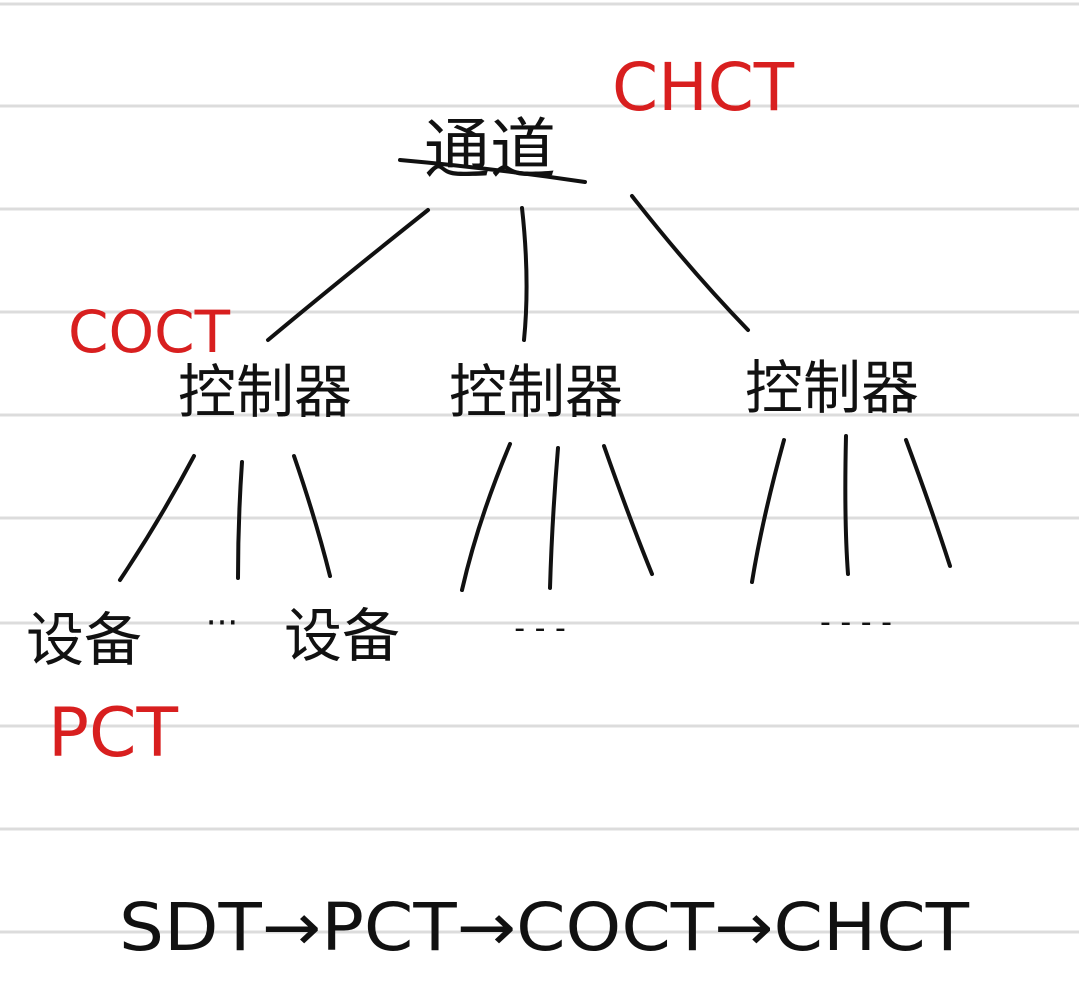  What do you see at coordinates (342, 636) in the screenshot?
I see `device-2-label: 设备` at bounding box center [342, 636].